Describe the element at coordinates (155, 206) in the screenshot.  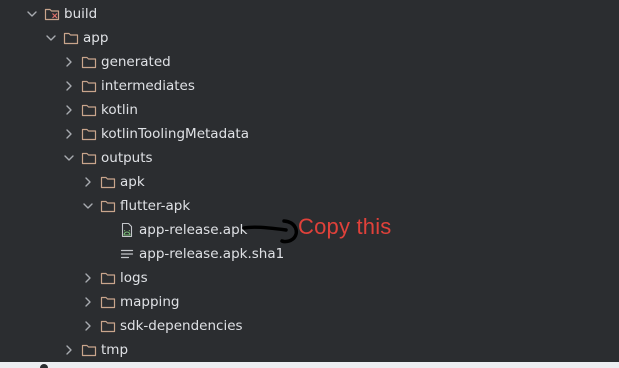
I see `tree-item-label: flutter-apk` at that location.